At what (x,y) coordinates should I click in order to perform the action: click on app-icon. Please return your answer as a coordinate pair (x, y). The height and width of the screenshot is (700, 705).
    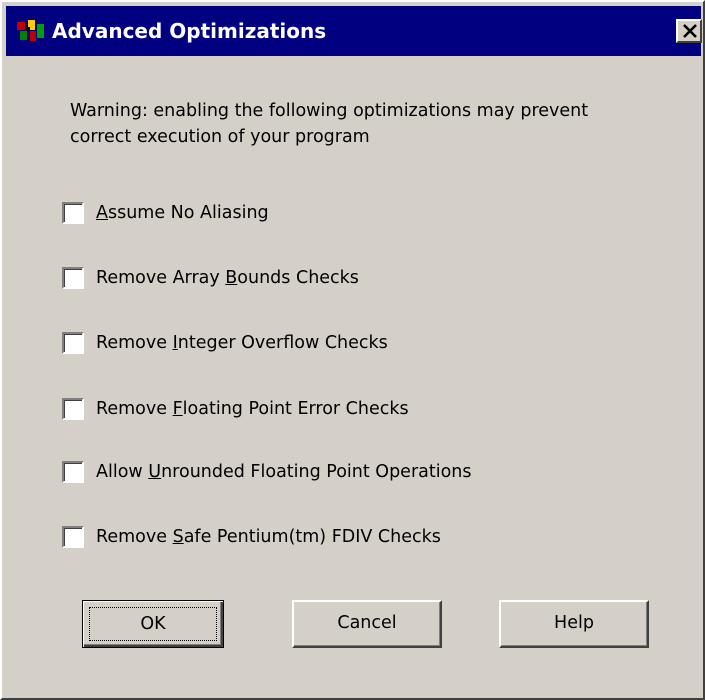
    Looking at the image, I should click on (30, 30).